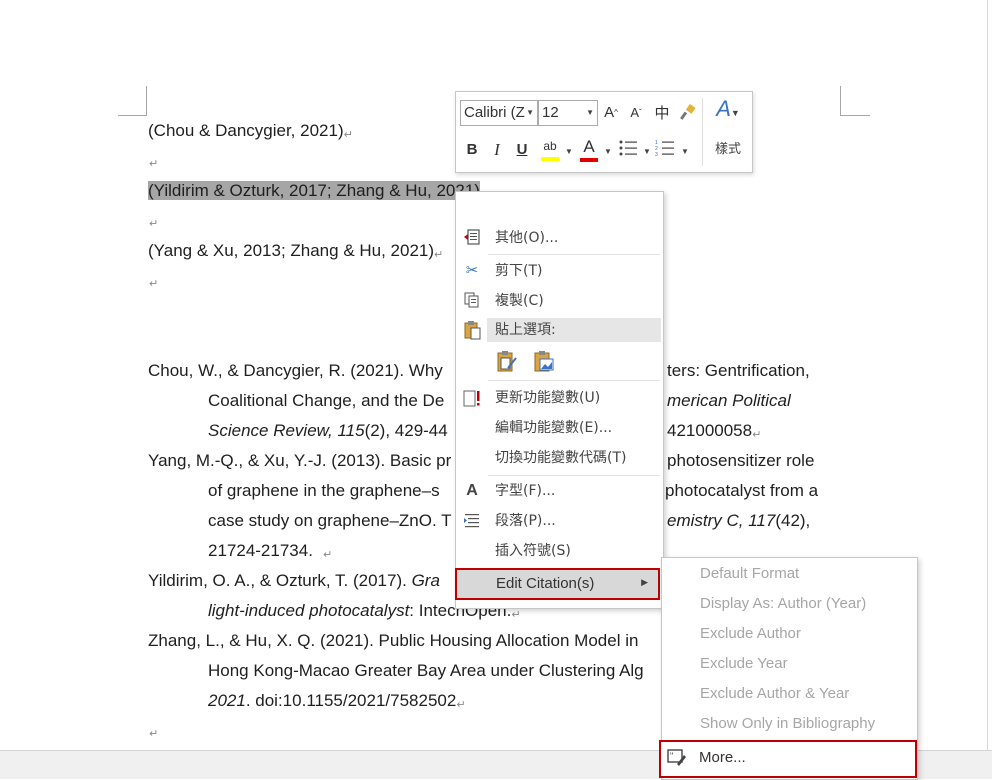 This screenshot has width=992, height=780. Describe the element at coordinates (497, 150) in the screenshot. I see `italic-button: I` at that location.